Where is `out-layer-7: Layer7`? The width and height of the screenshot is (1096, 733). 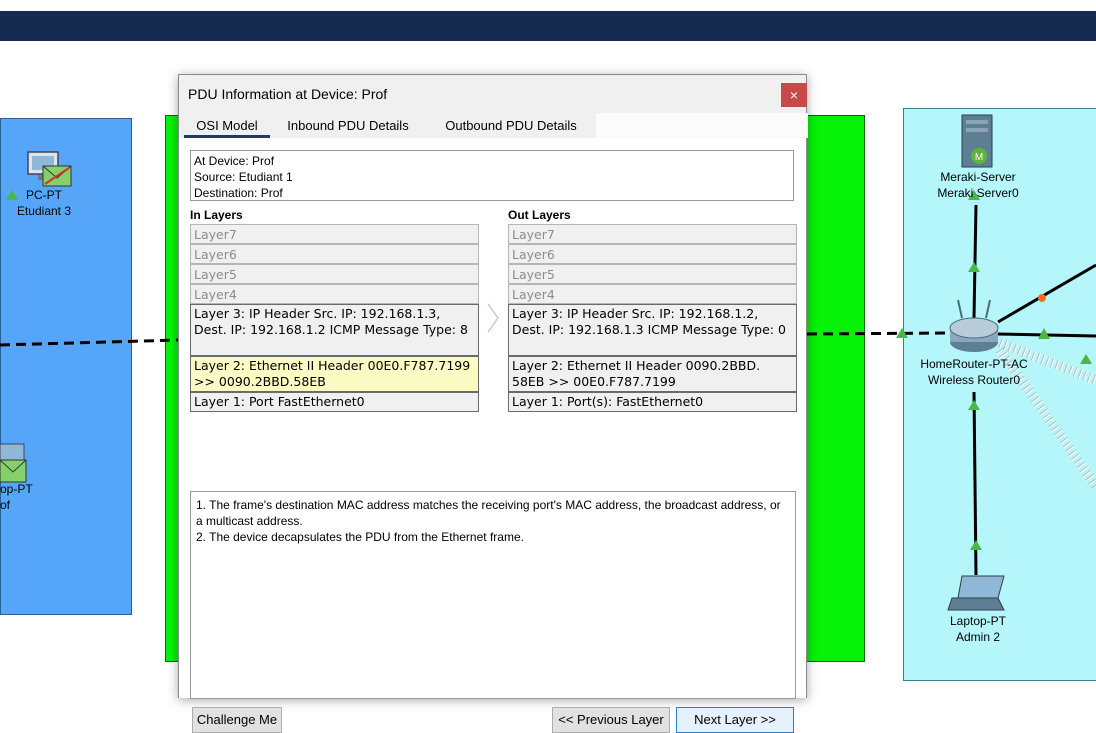 out-layer-7: Layer7 is located at coordinates (652, 234).